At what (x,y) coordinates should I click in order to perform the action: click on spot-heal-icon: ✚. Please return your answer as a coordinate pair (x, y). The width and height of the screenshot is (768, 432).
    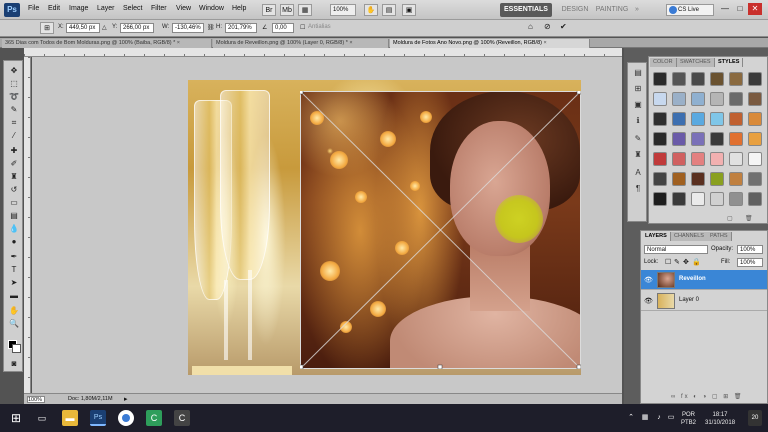
    Looking at the image, I should click on (14, 150).